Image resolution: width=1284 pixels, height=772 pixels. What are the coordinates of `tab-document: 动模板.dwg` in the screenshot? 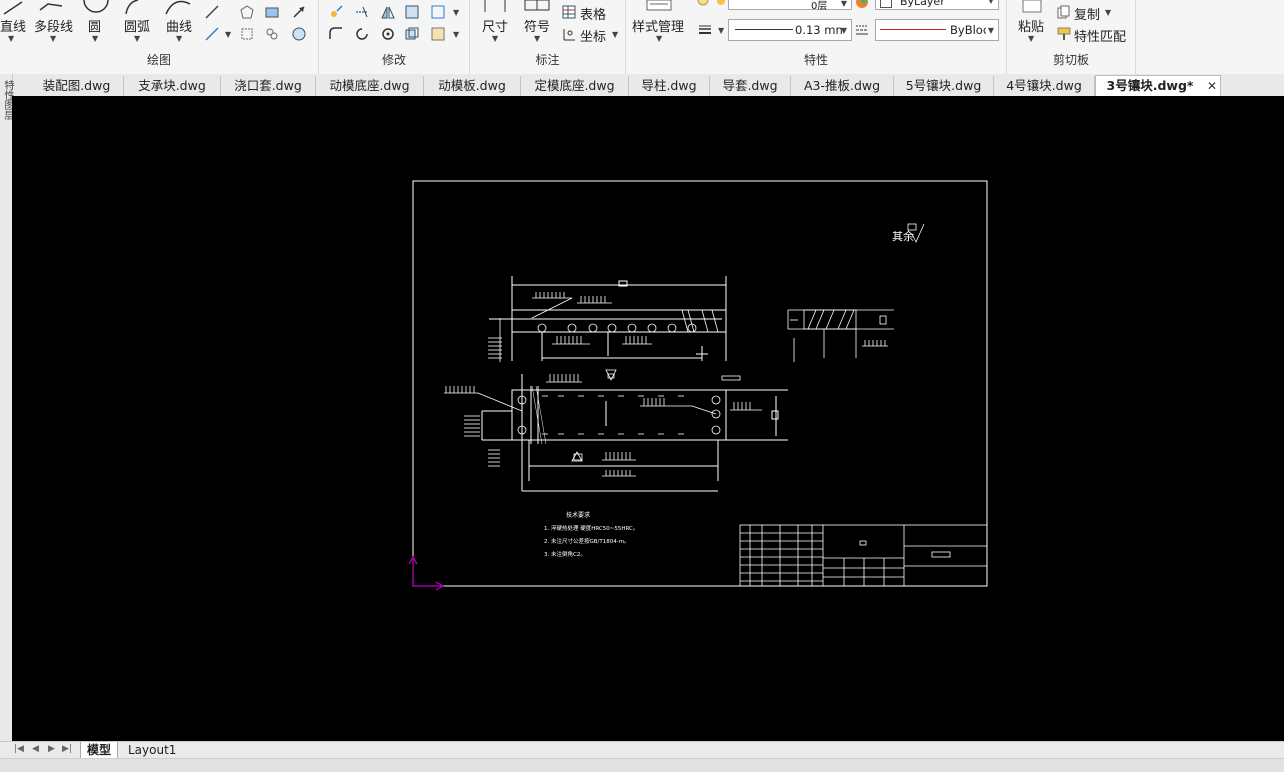 It's located at (472, 86).